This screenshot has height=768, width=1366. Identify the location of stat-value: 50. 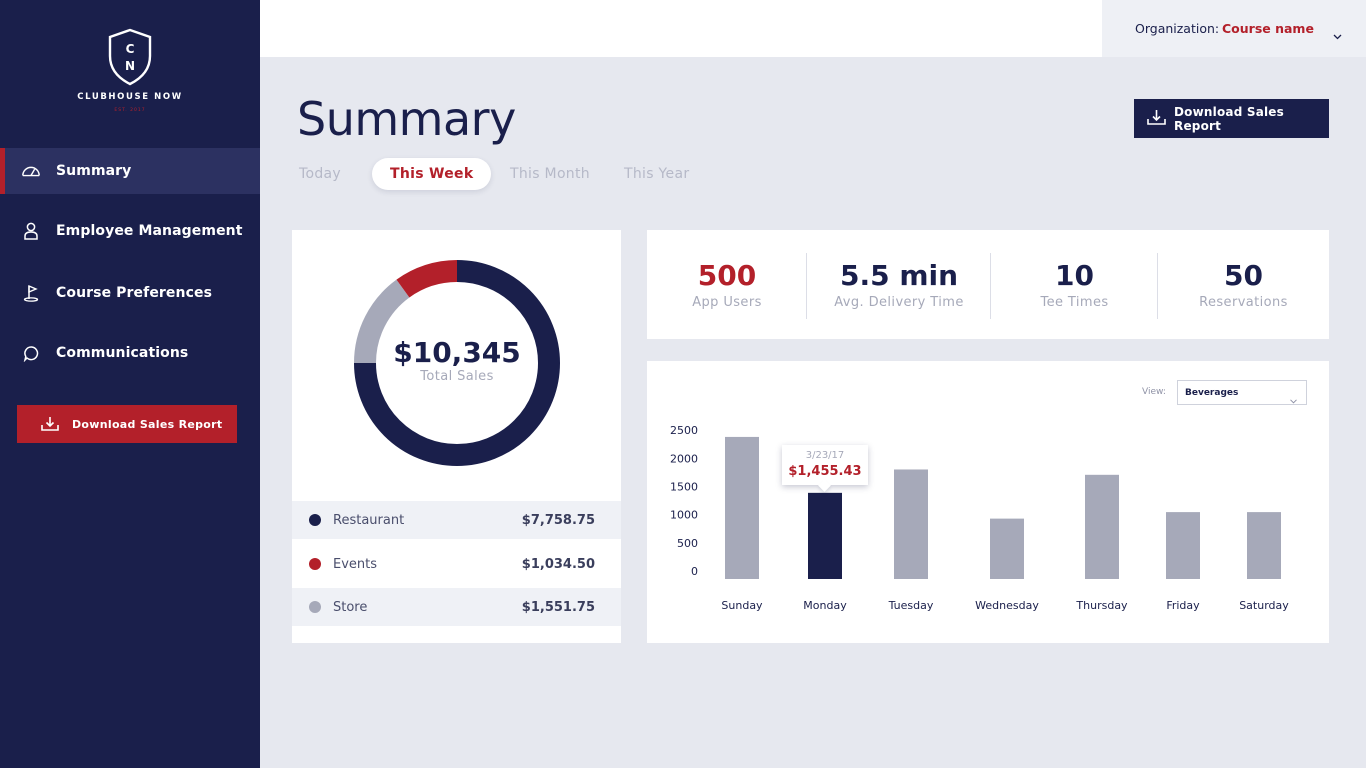
(1243, 275).